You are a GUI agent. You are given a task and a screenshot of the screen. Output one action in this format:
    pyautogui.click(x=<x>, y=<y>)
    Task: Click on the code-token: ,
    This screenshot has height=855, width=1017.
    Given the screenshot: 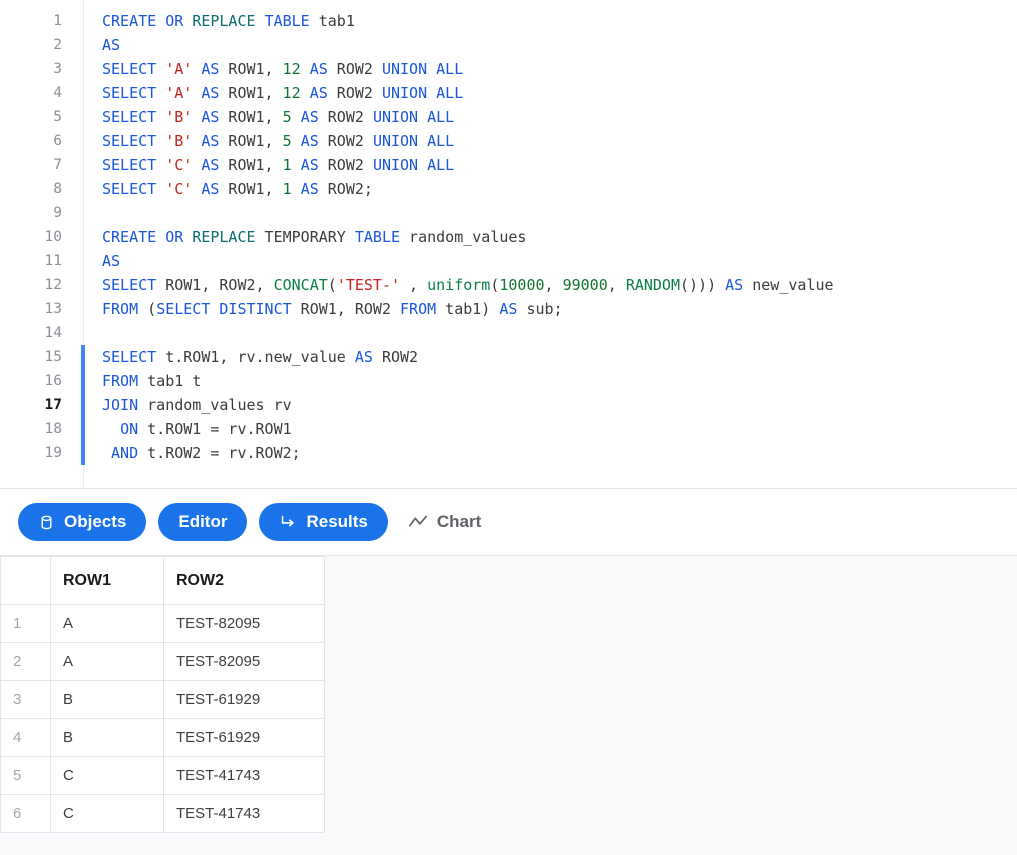 What is the action you would take?
    pyautogui.click(x=414, y=285)
    